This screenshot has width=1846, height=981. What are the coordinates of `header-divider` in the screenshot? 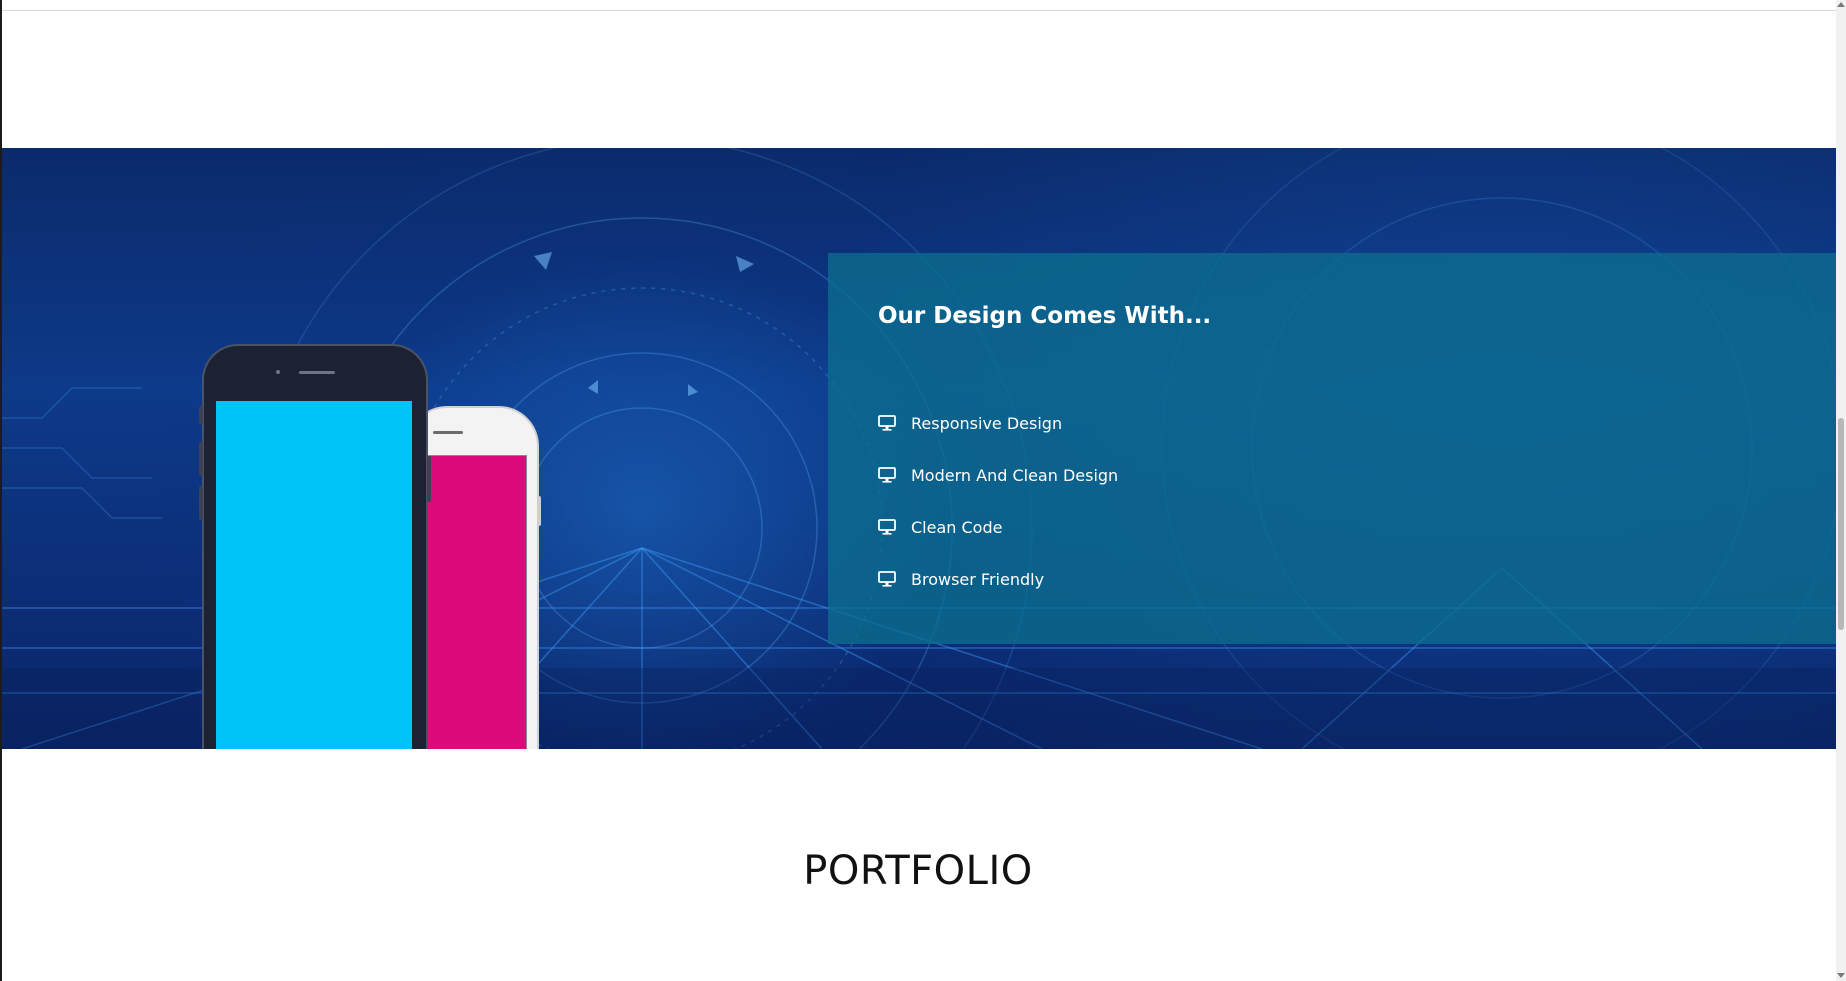 It's located at (918, 10).